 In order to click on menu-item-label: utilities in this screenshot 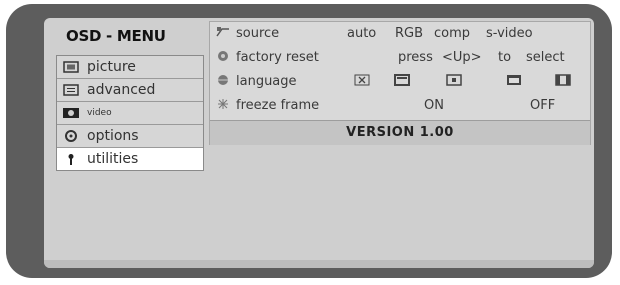, I will do `click(113, 159)`.